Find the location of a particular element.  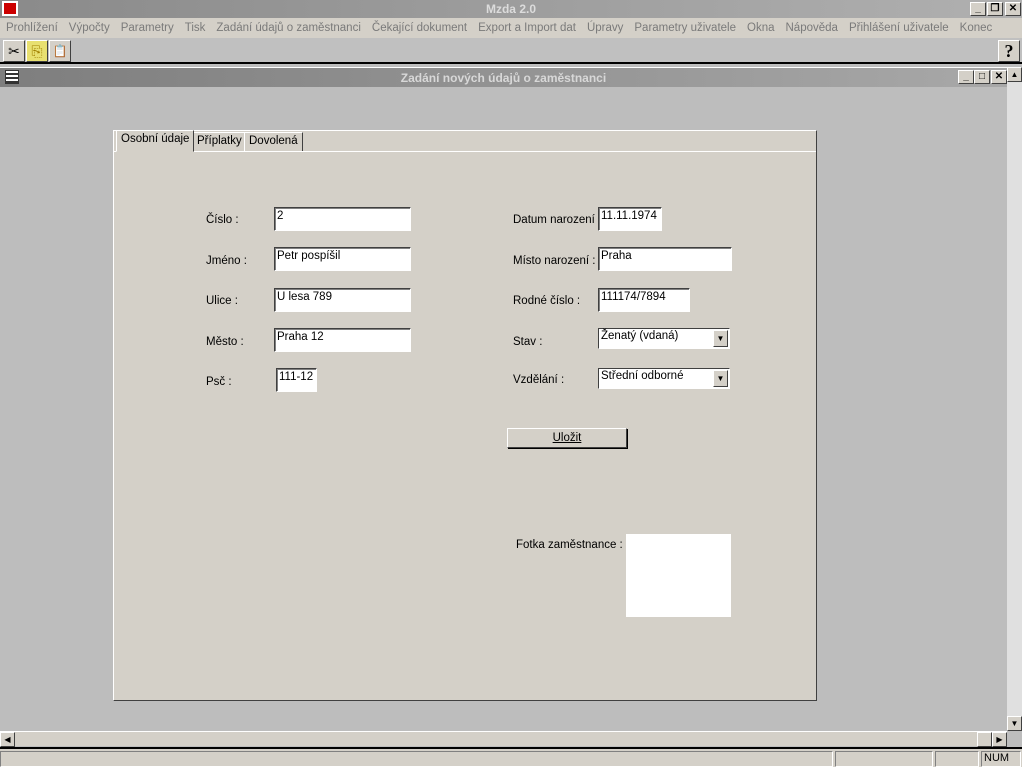

app-titlebar: Mzda 2.0 _ ❐ ✕ is located at coordinates (511, 9).